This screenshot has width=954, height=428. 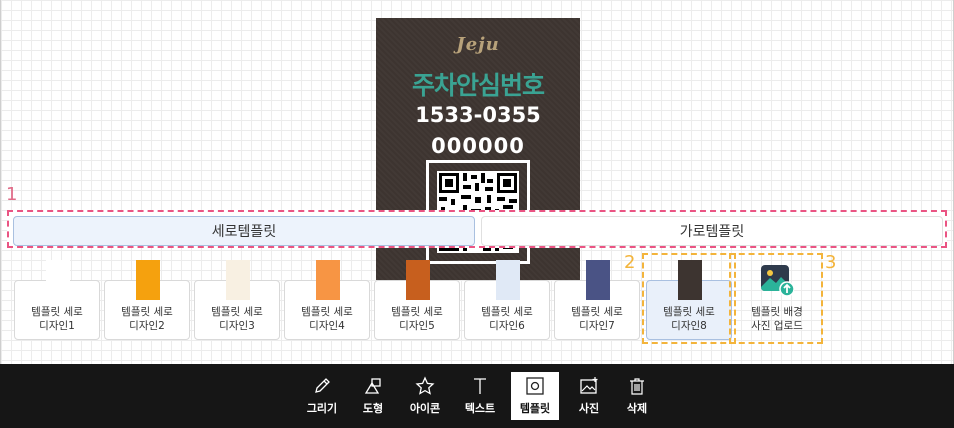 I want to click on tool-template-button: 템플릿, so click(x=535, y=396).